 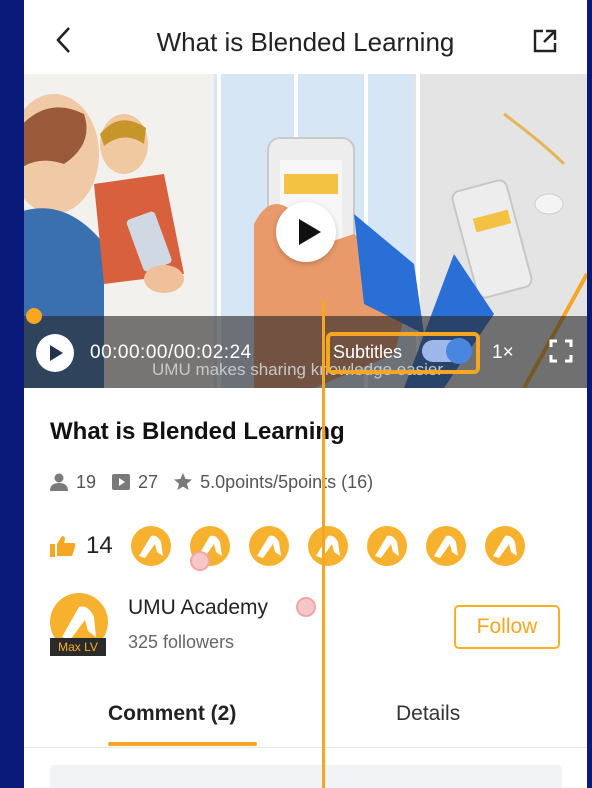 What do you see at coordinates (198, 608) in the screenshot?
I see `author-name: UMU Academy` at bounding box center [198, 608].